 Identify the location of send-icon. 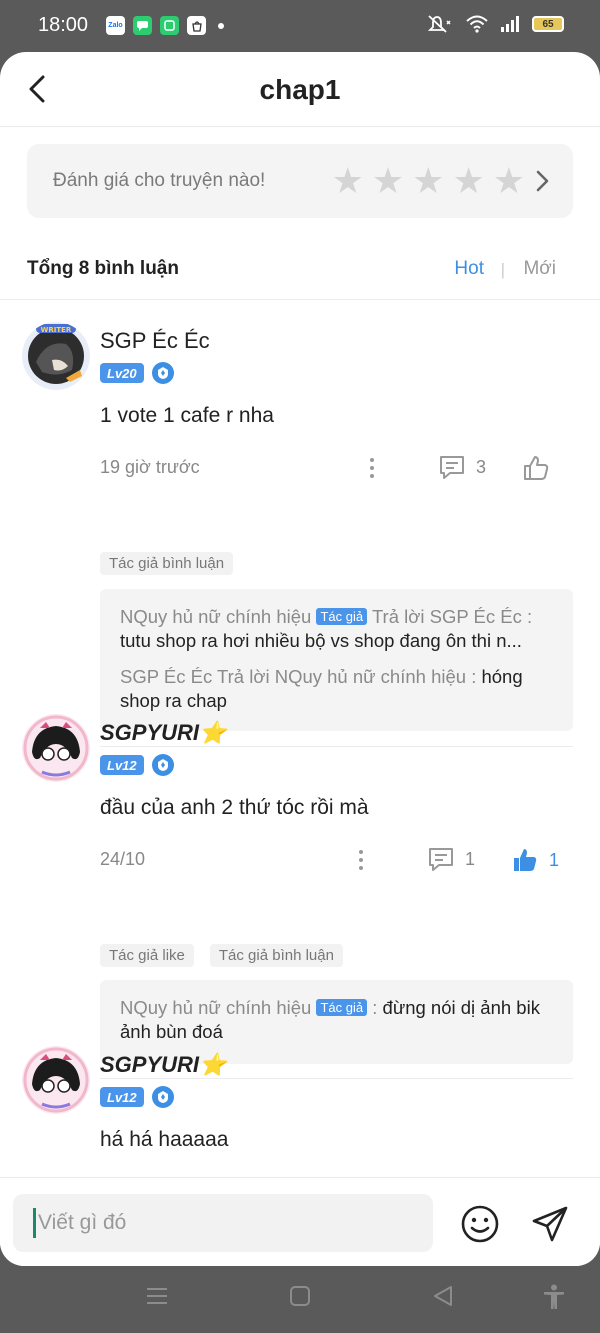
(550, 1224).